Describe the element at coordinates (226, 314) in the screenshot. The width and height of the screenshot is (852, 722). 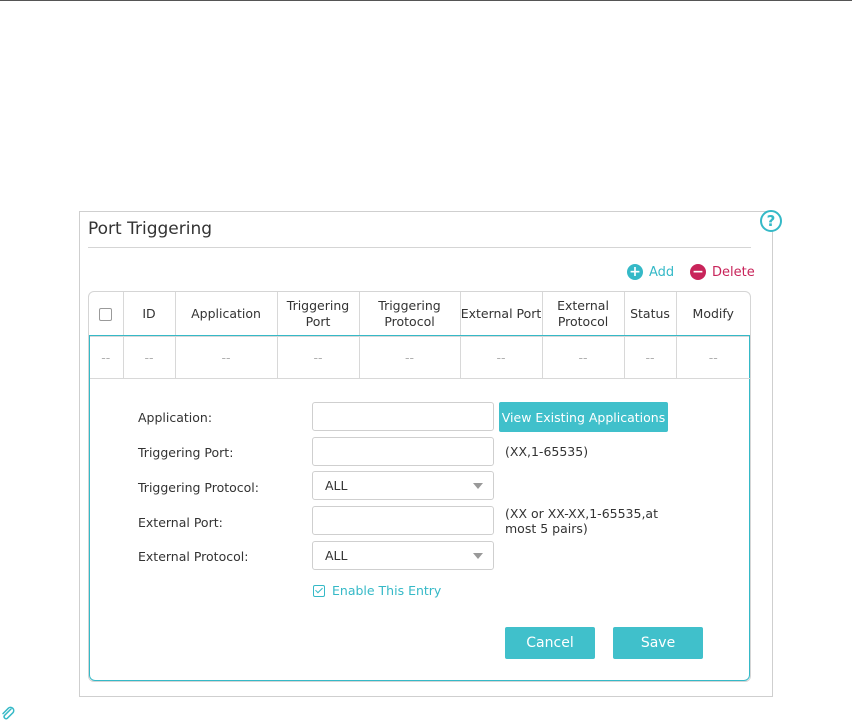
I see `col-application: Application` at that location.